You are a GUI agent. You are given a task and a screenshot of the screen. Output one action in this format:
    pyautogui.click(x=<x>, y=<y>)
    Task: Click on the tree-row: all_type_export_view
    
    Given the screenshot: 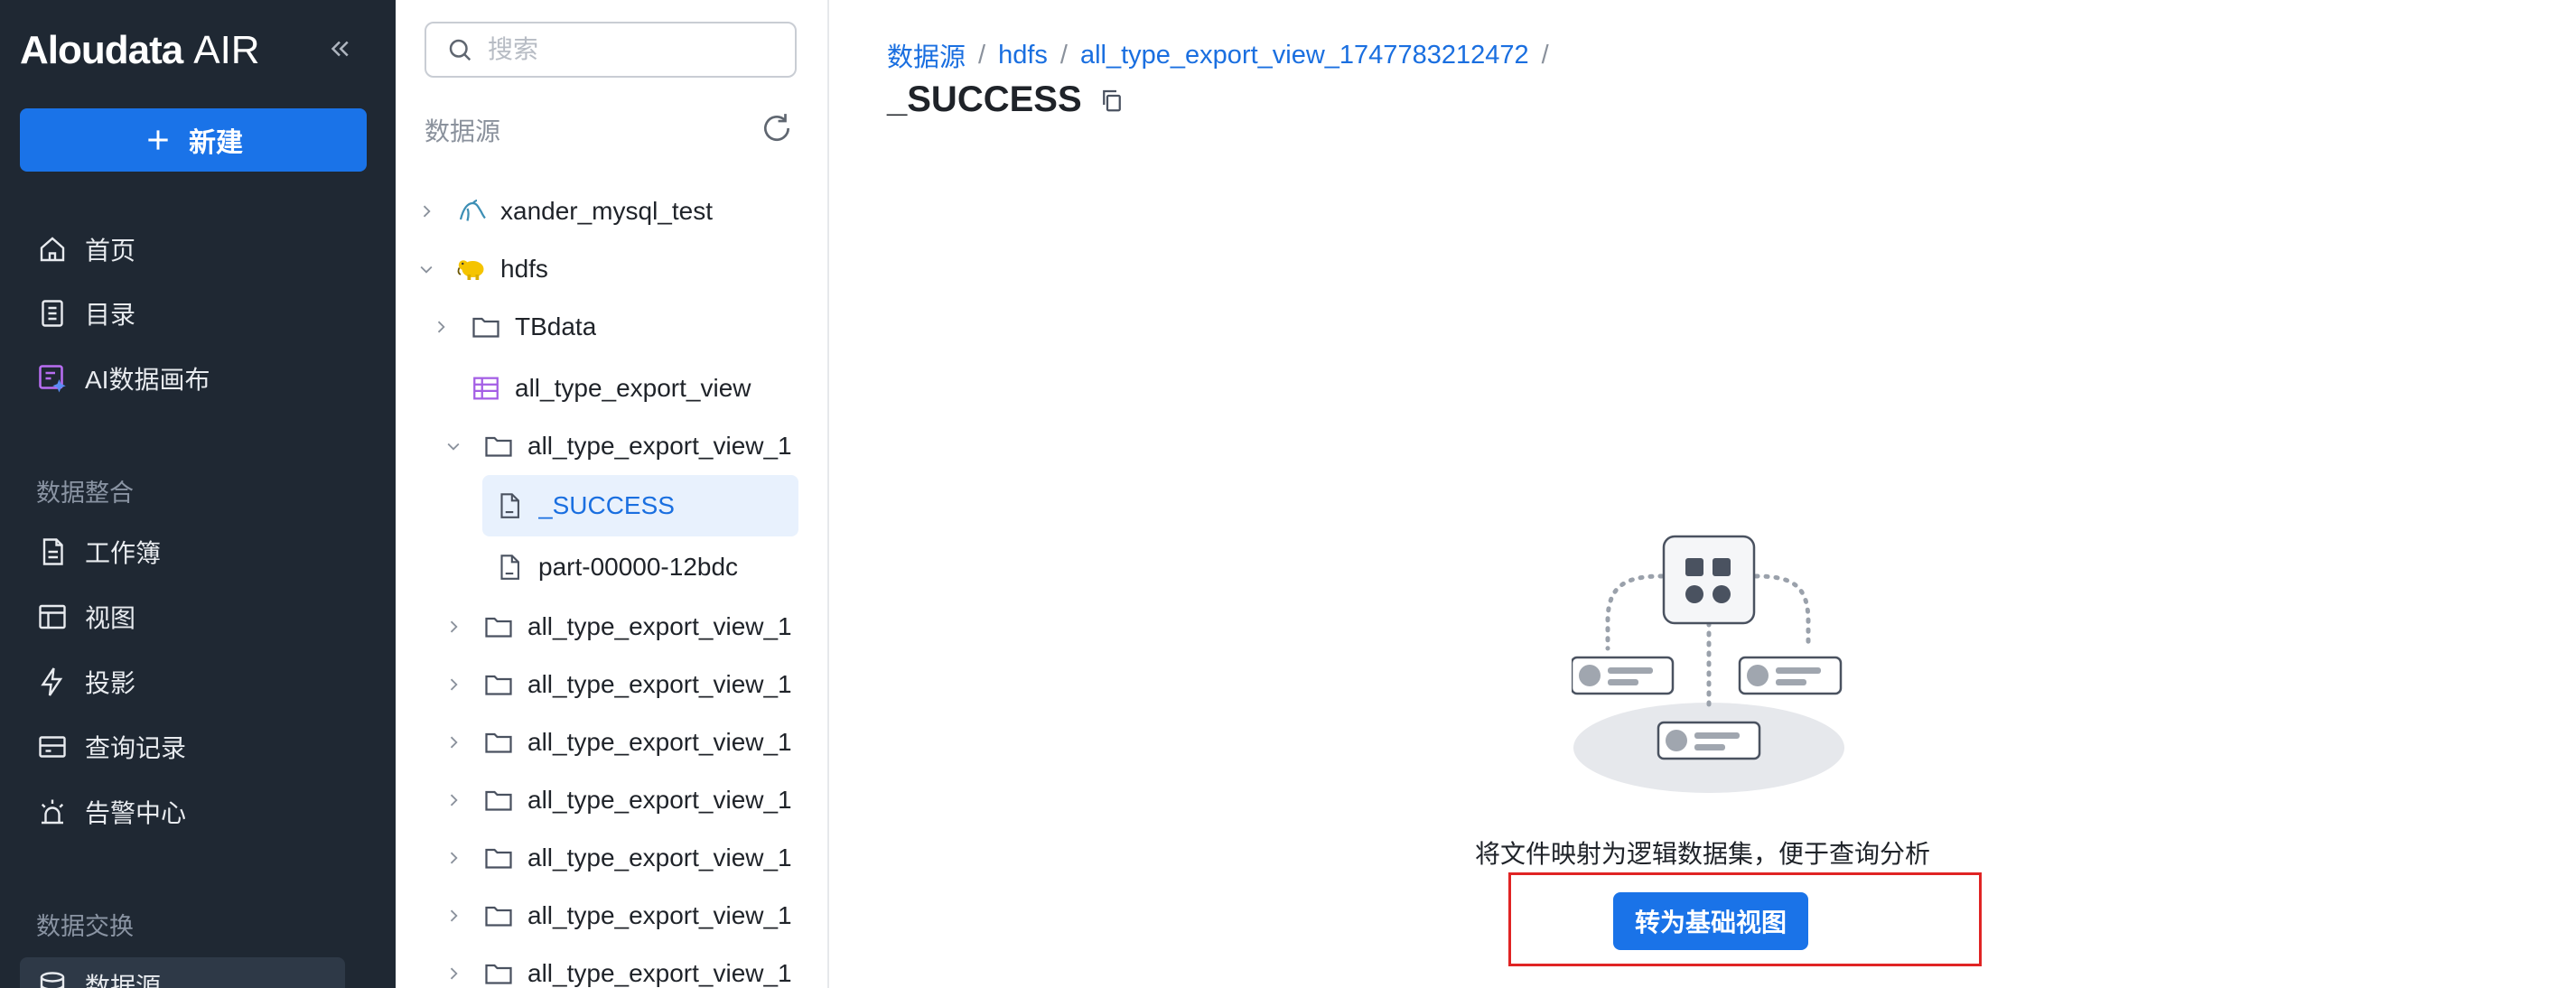 What is the action you would take?
    pyautogui.click(x=632, y=388)
    